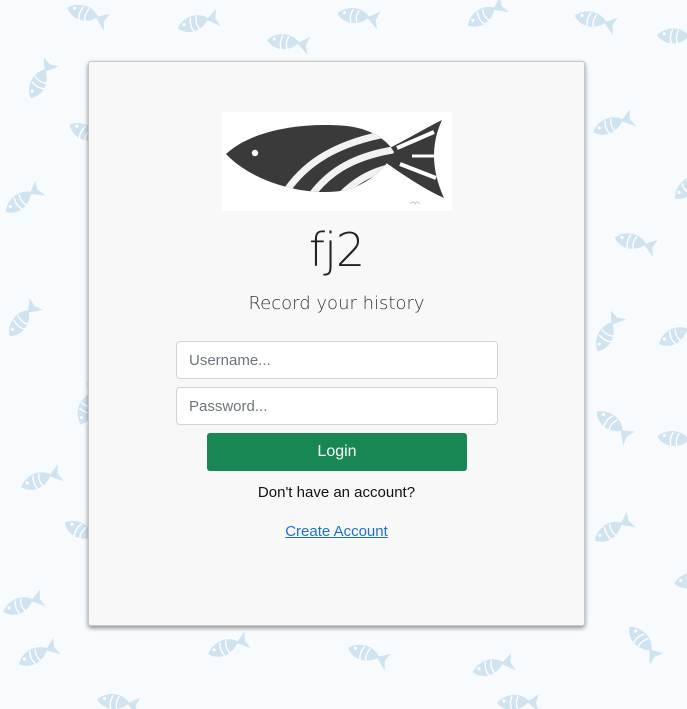  I want to click on no-account-text: Don't have an account?, so click(336, 492).